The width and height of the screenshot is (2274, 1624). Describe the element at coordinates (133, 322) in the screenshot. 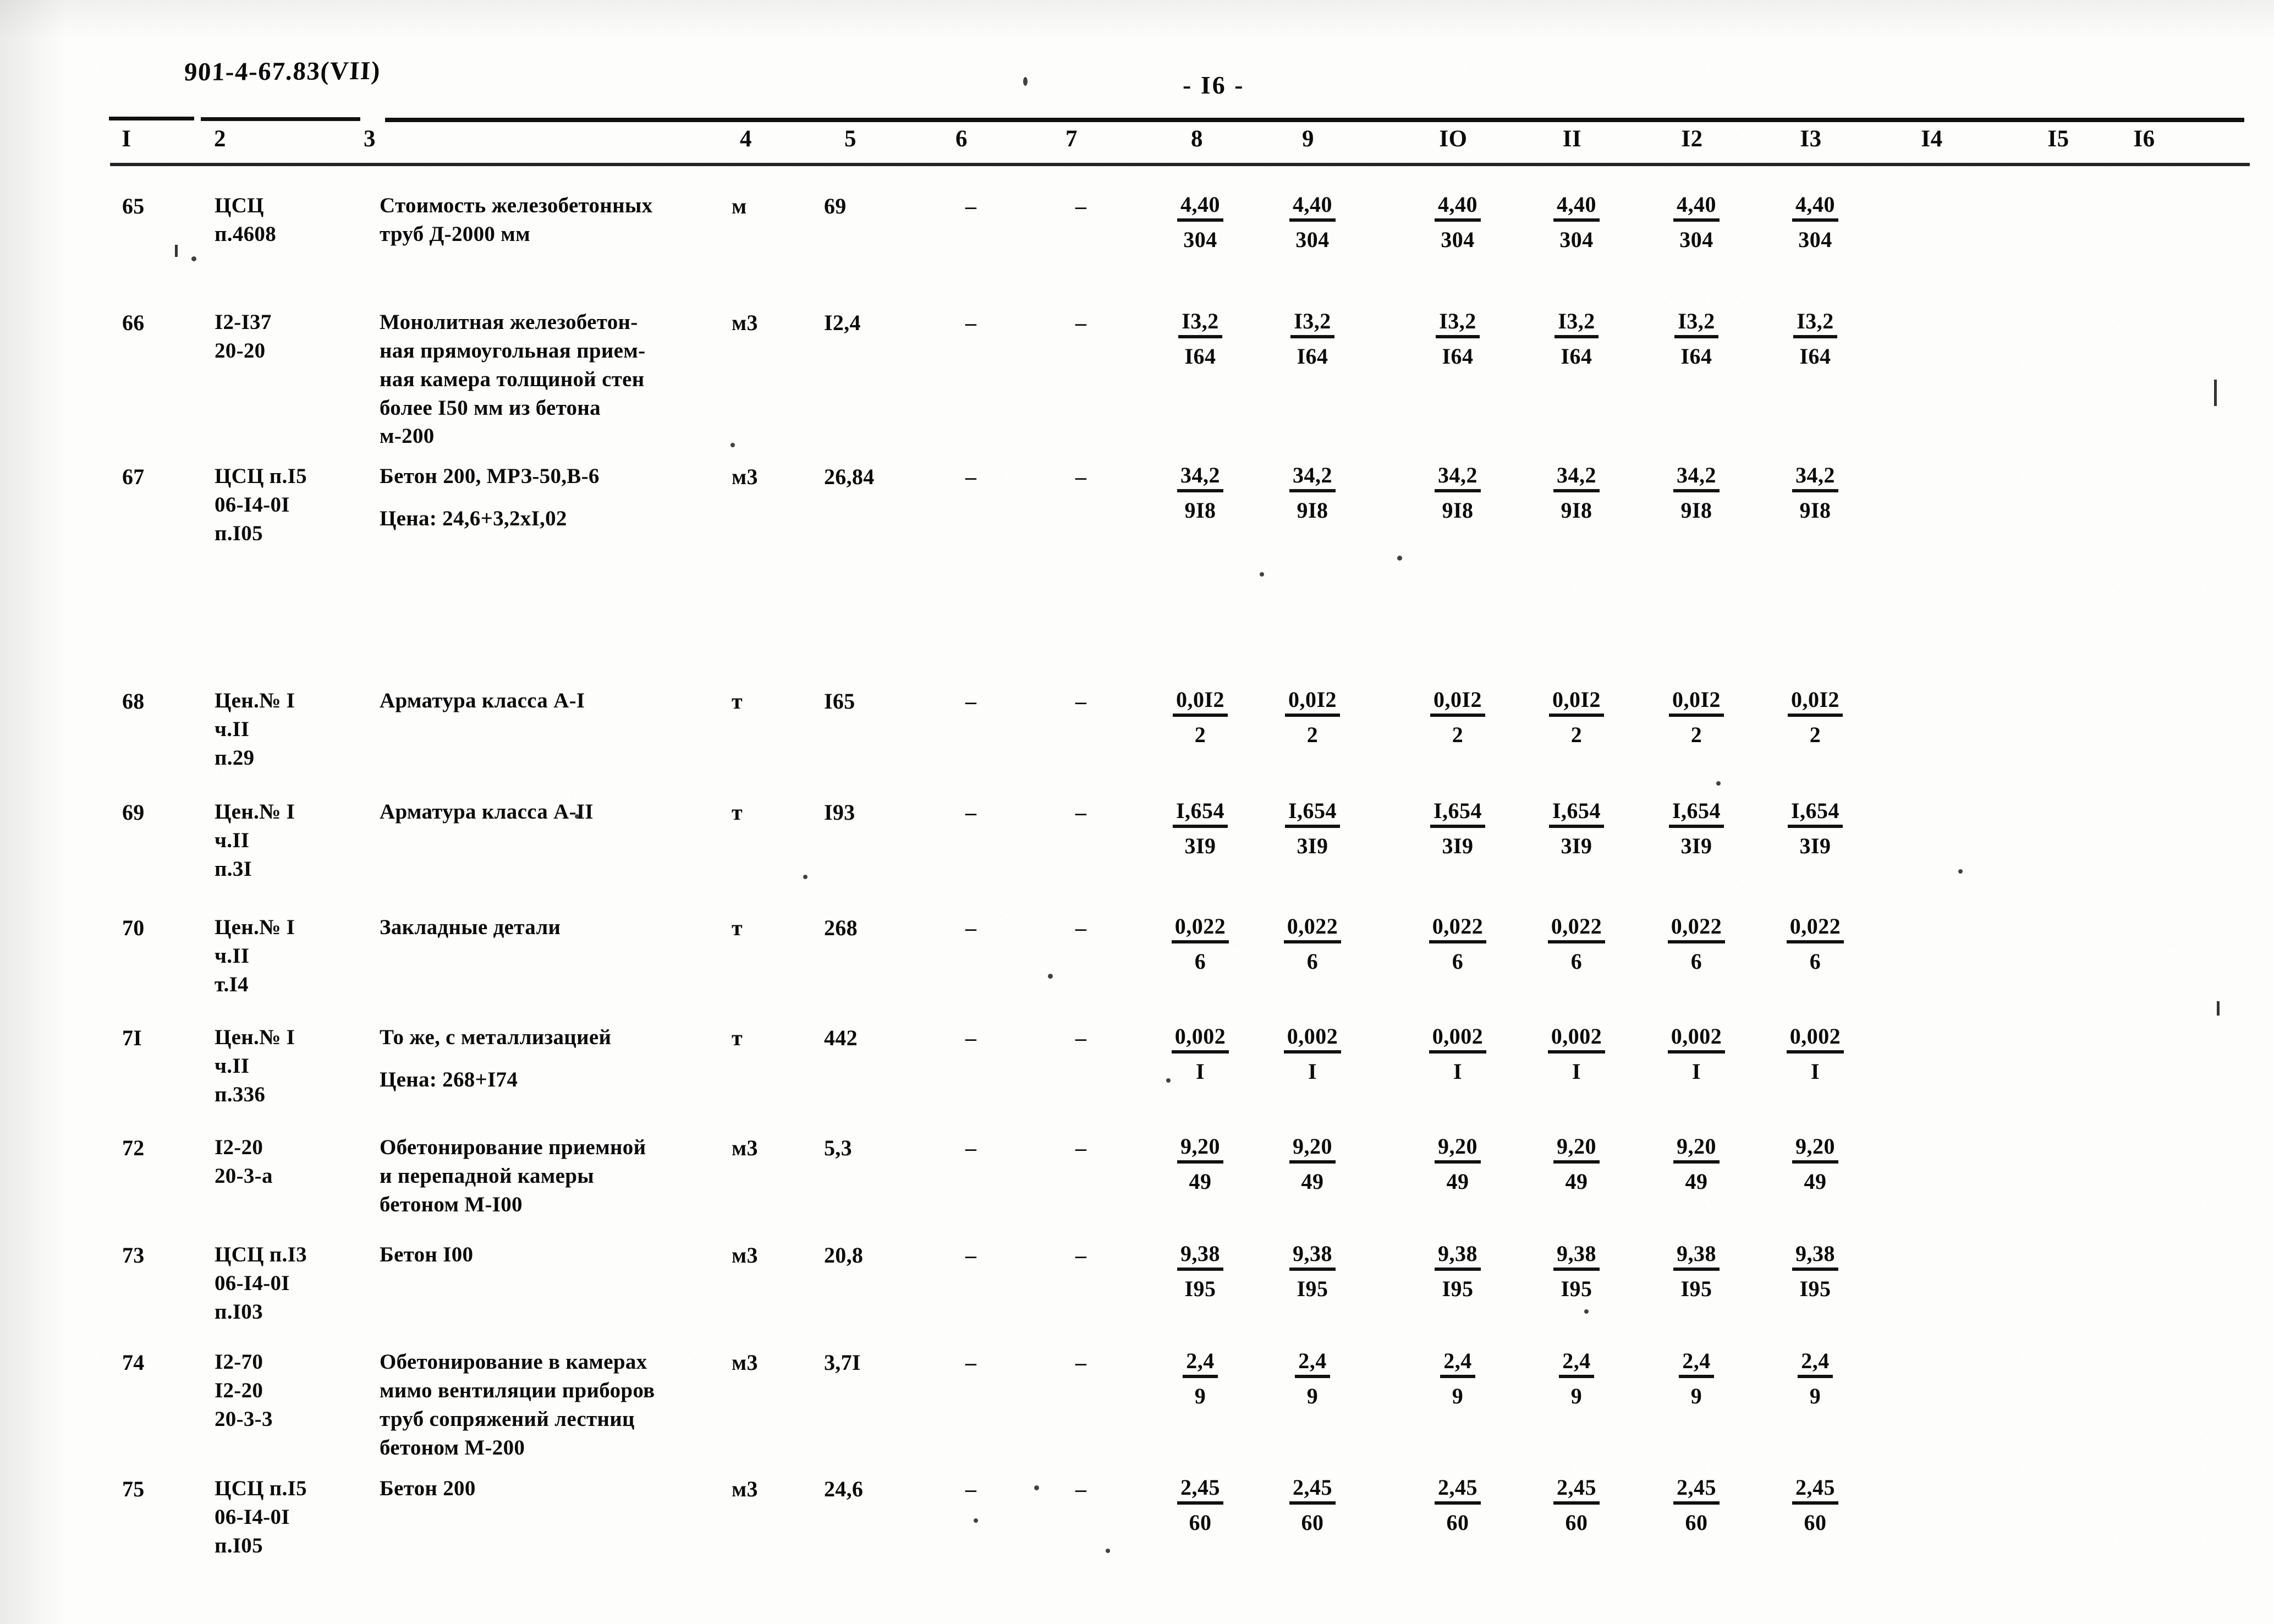

I see `row-number-cell: 66` at that location.